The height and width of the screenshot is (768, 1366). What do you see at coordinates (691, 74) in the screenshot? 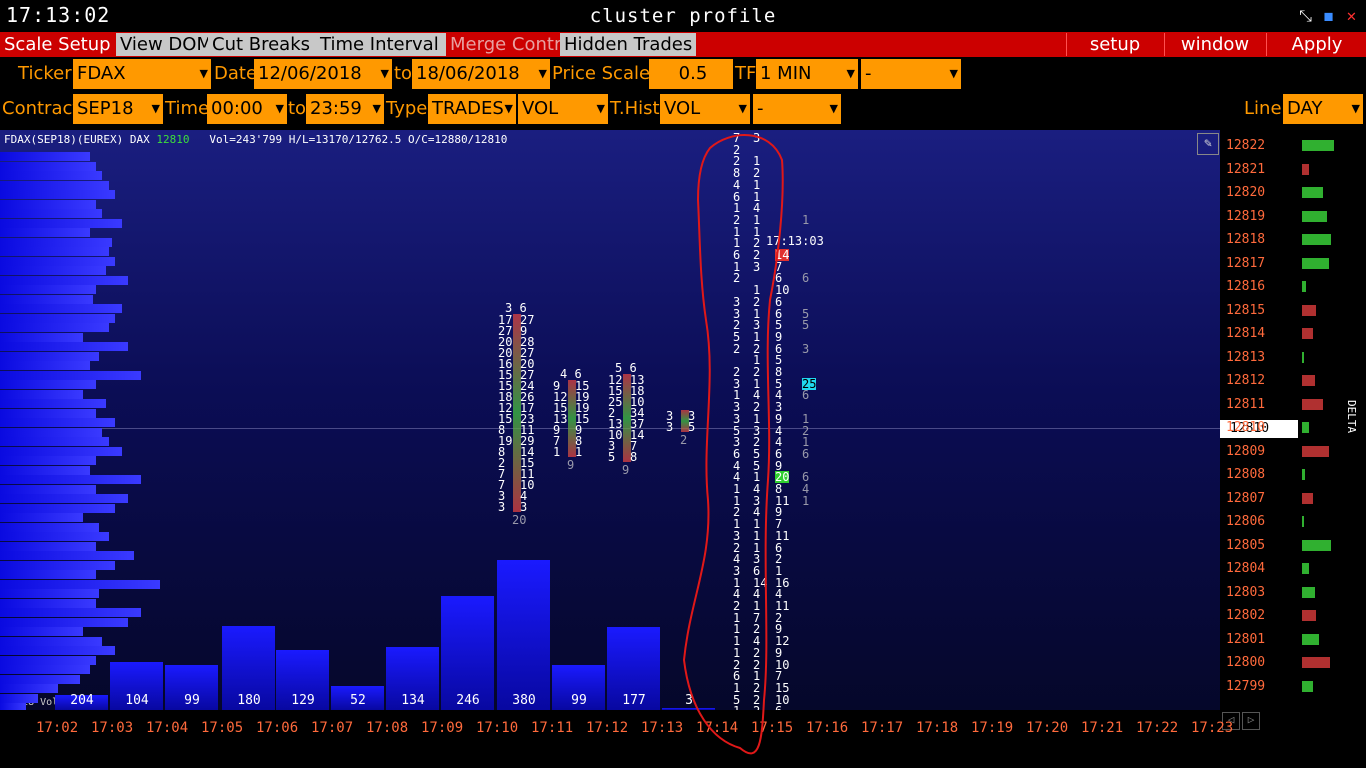
I see `price-scale-input: 0.5` at bounding box center [691, 74].